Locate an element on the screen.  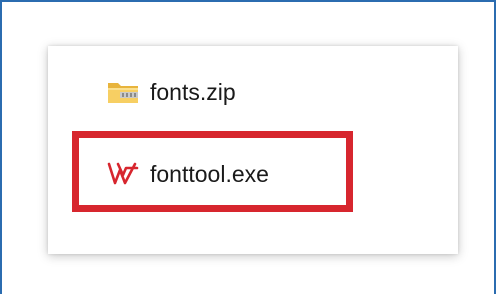
zip-folder-icon is located at coordinates (123, 92).